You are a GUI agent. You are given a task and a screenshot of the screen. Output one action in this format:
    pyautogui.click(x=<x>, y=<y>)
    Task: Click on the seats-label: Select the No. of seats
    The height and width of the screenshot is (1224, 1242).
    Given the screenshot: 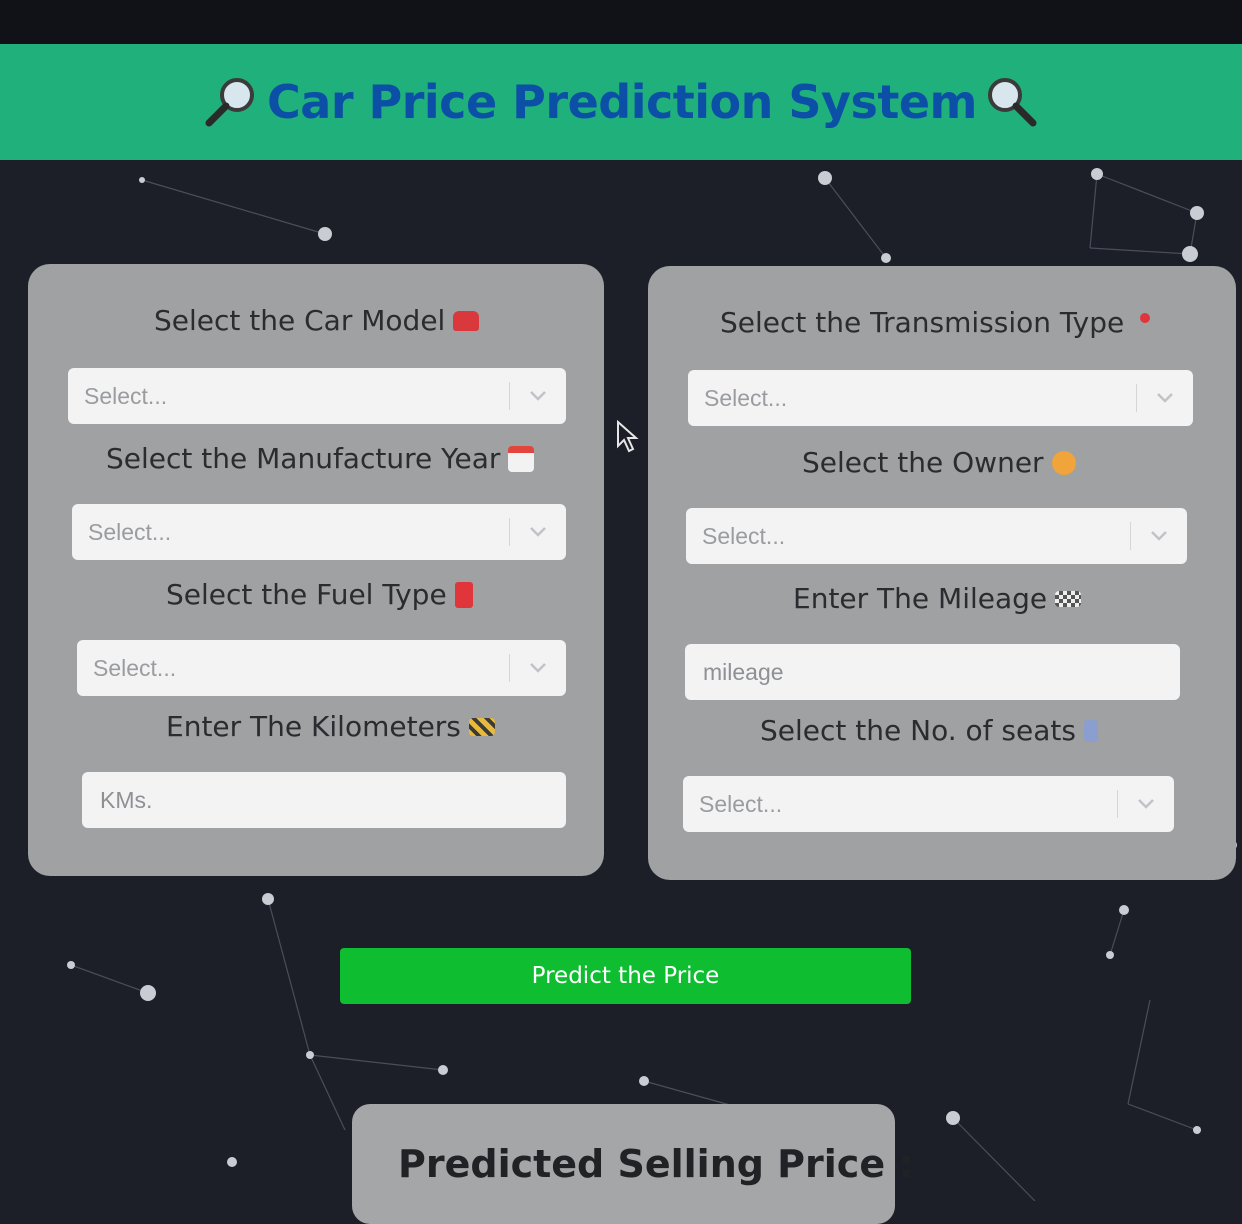 What is the action you would take?
    pyautogui.click(x=929, y=730)
    